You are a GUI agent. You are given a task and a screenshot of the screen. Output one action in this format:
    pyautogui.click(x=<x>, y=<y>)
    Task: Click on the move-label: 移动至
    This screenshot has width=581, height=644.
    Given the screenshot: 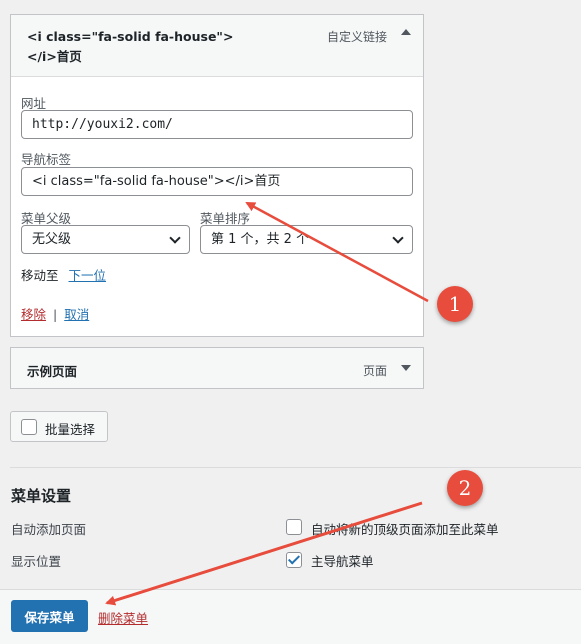 What is the action you would take?
    pyautogui.click(x=40, y=275)
    